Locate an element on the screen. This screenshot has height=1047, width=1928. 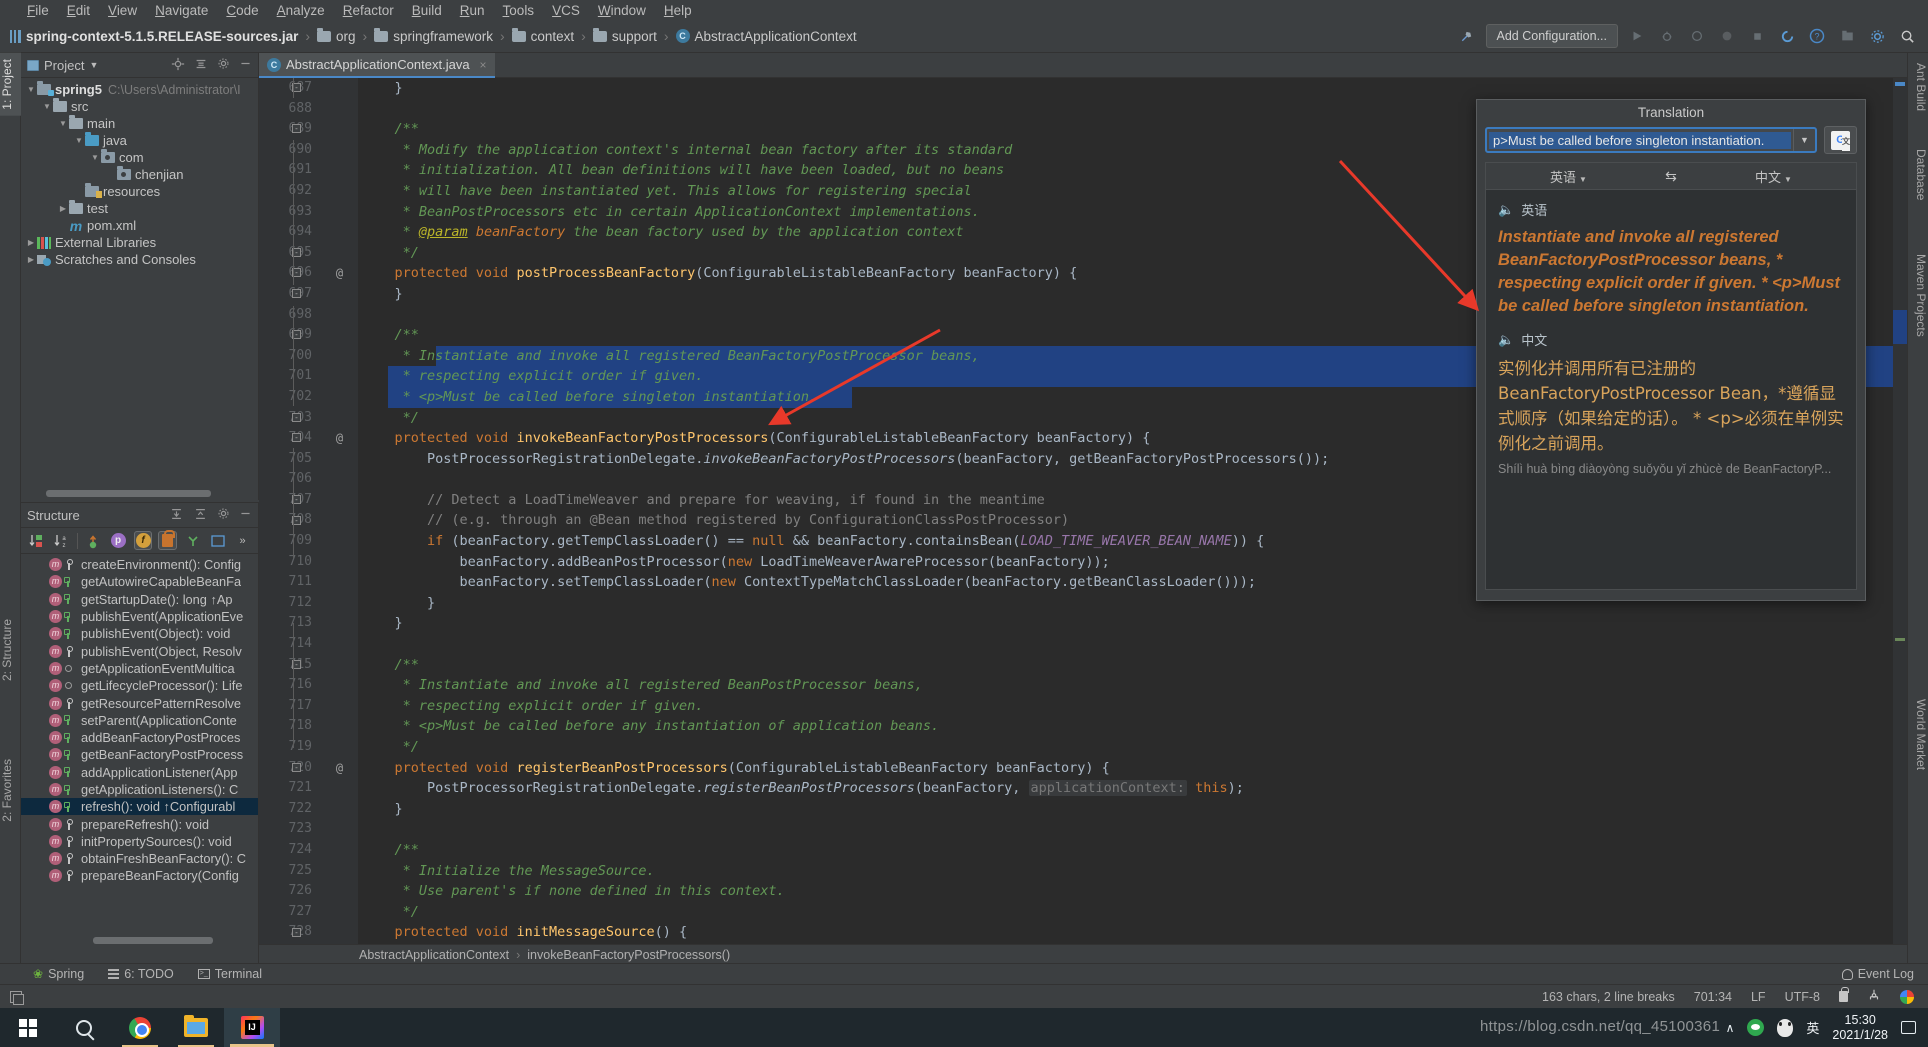
sort-by-visibility-icon is located at coordinates (36, 540).